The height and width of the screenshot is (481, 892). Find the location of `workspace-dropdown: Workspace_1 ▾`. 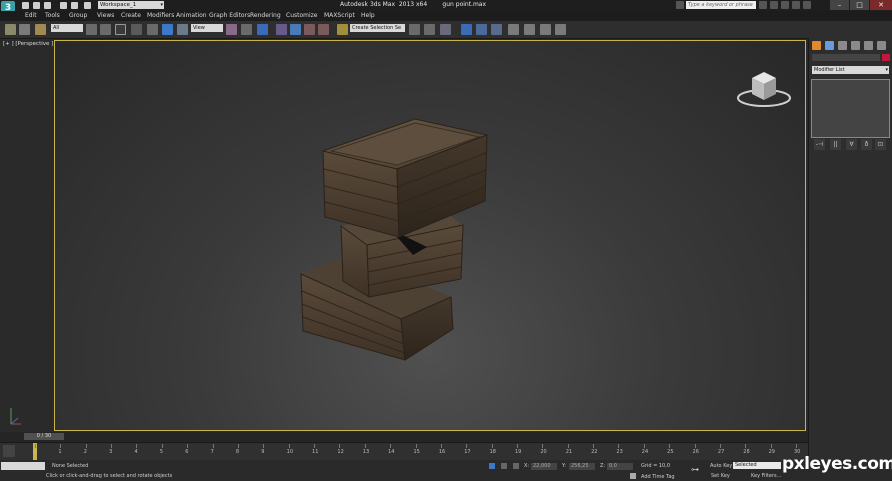

workspace-dropdown: Workspace_1 ▾ is located at coordinates (131, 5).